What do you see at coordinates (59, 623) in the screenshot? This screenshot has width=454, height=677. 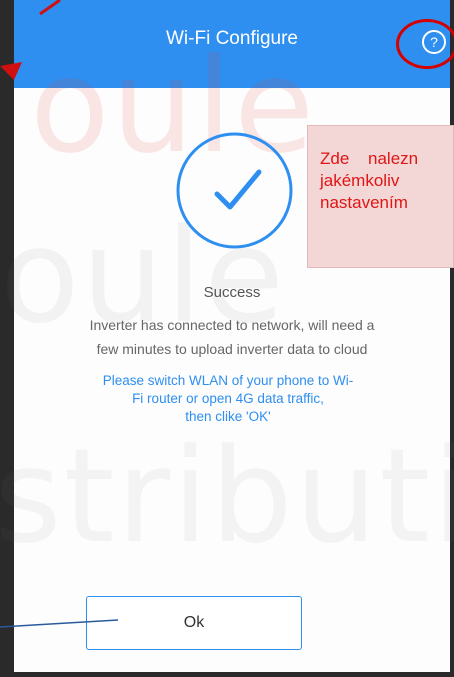 I see `blue-pointer-line` at bounding box center [59, 623].